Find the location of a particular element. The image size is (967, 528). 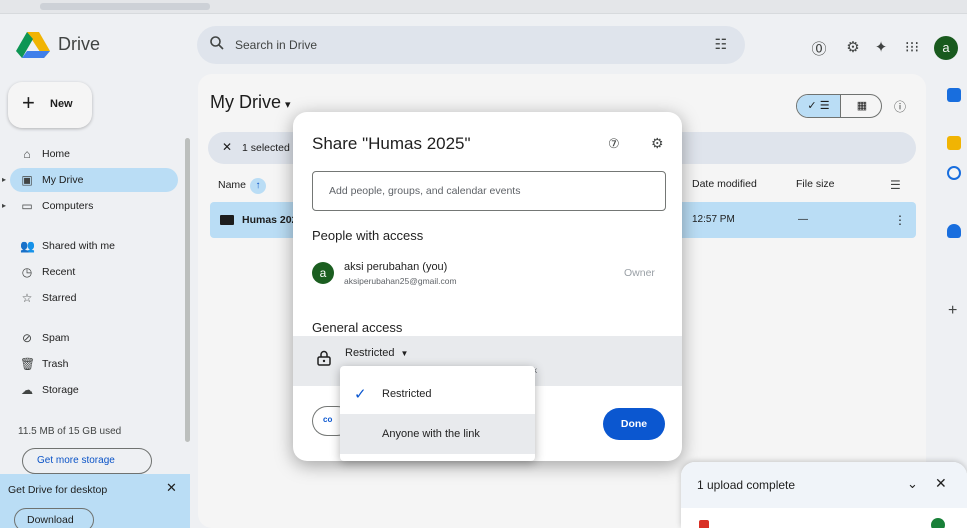

chevron-down-icon: ▼ is located at coordinates (404, 353).